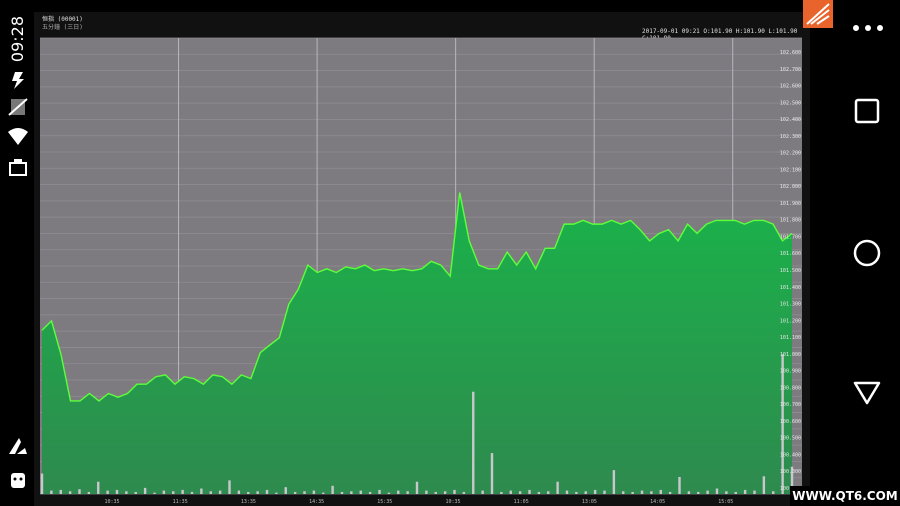 This screenshot has height=506, width=900. Describe the element at coordinates (790, 103) in the screenshot. I see `y-tick-label: 102.500` at that location.